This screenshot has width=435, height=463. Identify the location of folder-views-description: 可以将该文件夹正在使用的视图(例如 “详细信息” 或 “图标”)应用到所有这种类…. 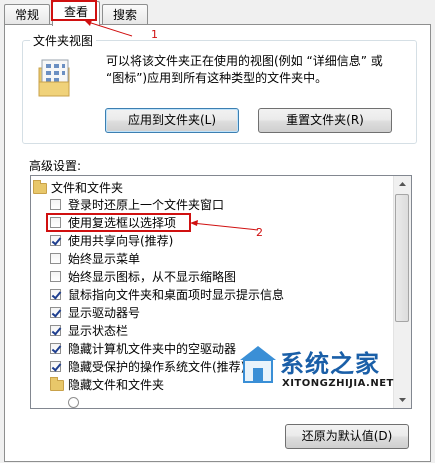
(244, 69).